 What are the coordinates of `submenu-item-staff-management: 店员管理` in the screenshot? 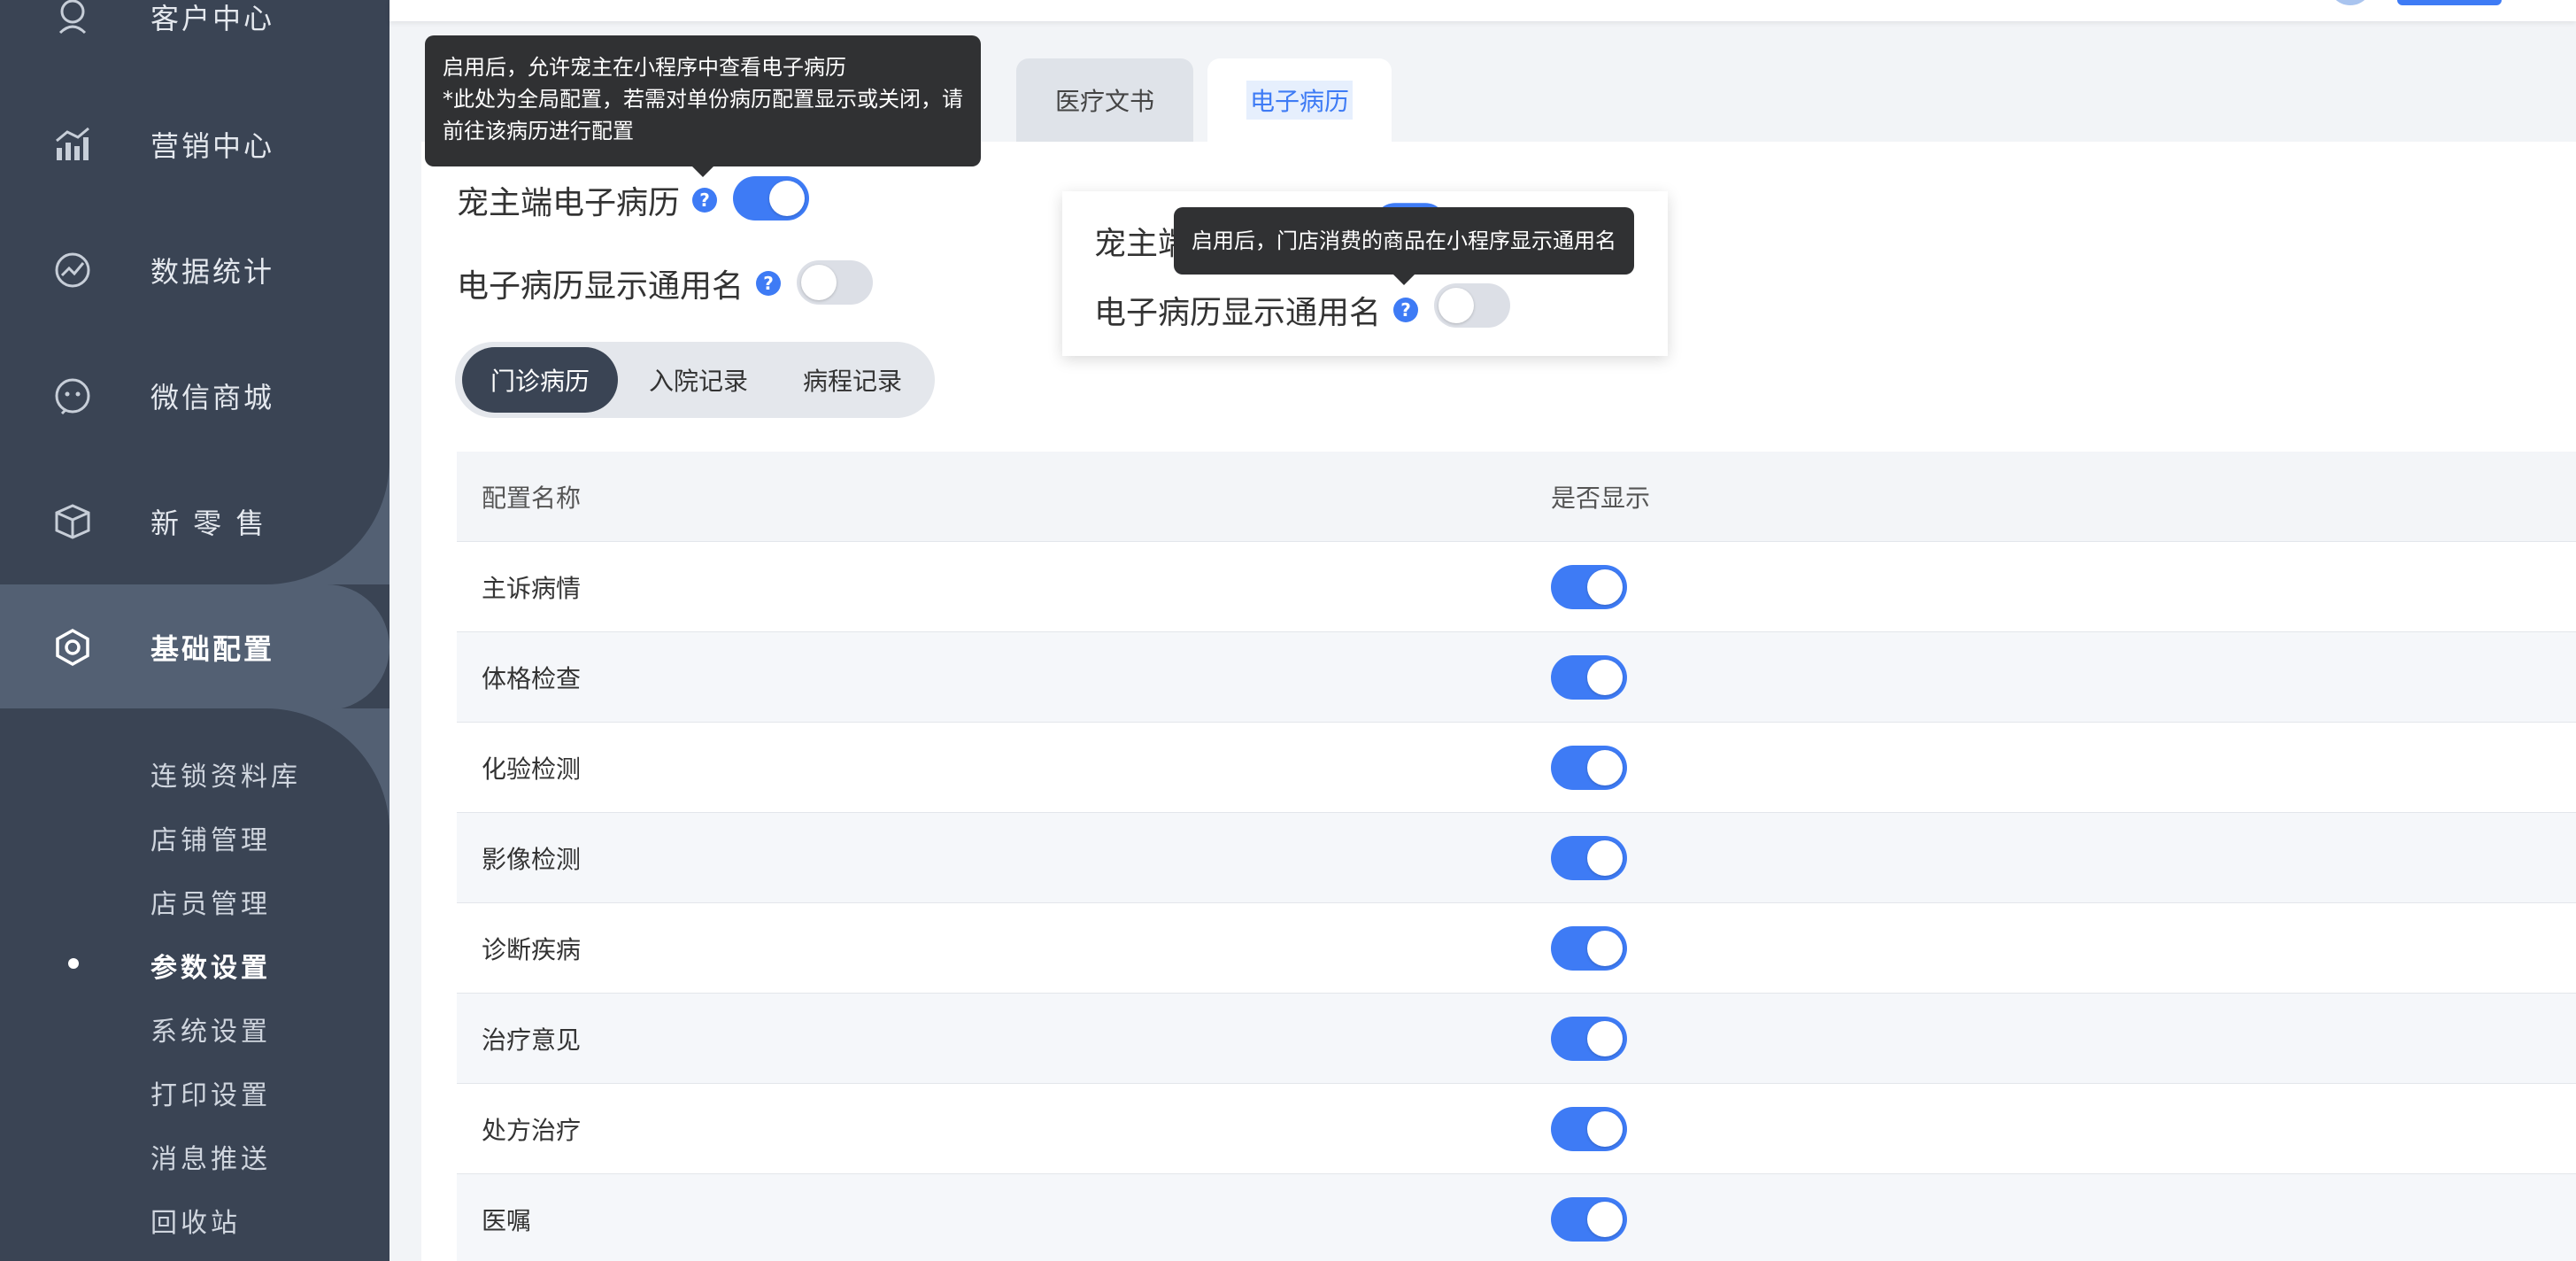 It's located at (210, 901).